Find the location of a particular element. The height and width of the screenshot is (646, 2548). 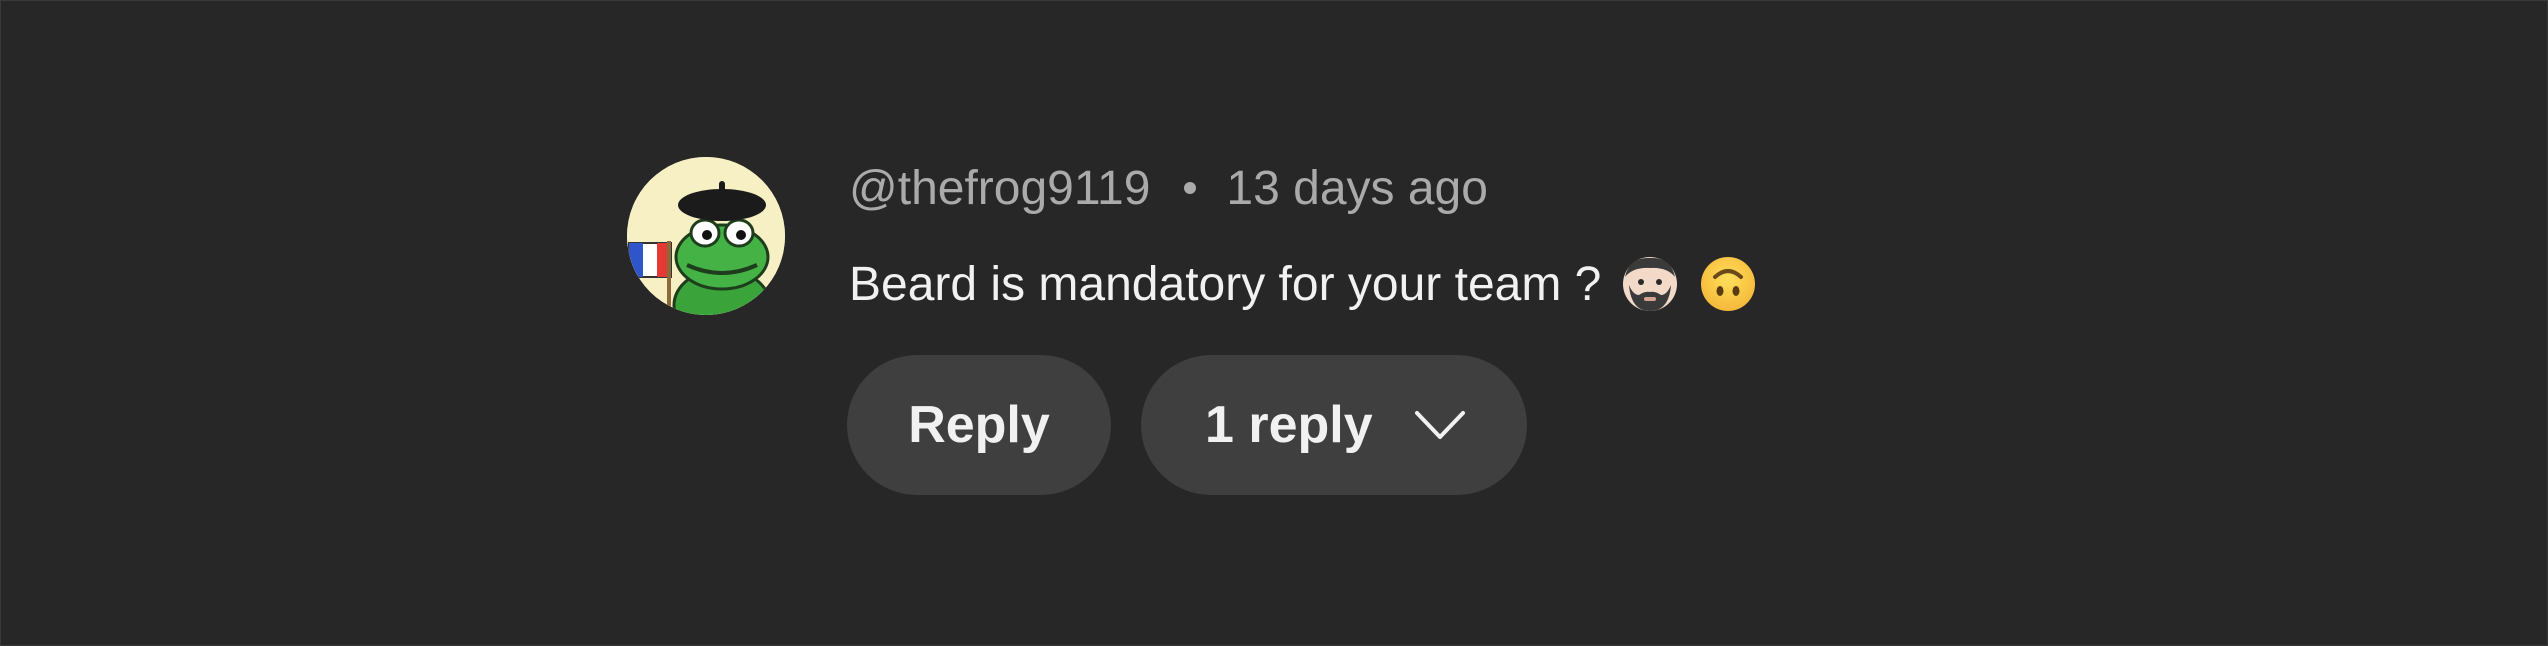

upside-down-face-emoji is located at coordinates (1728, 284).